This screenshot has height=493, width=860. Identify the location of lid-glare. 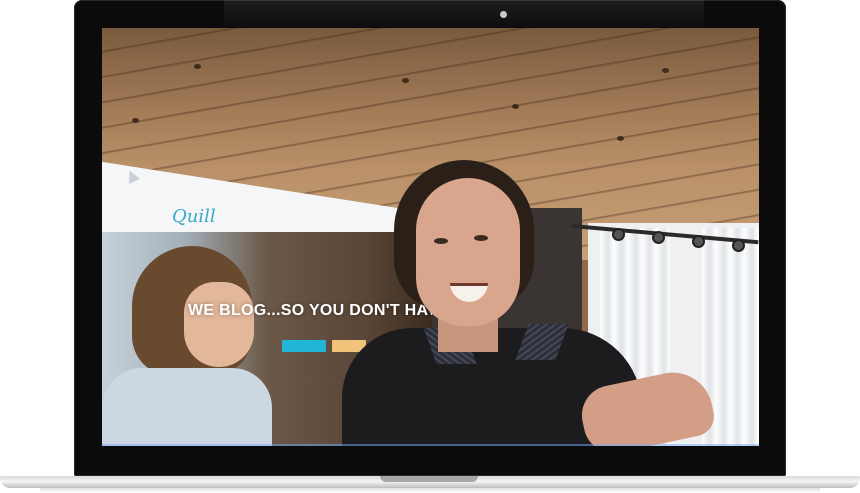
(464, 15).